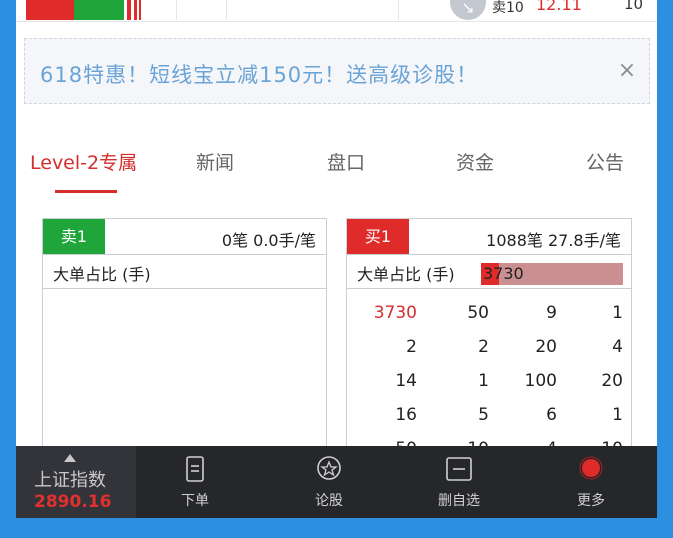 This screenshot has width=673, height=538. What do you see at coordinates (503, 273) in the screenshot?
I see `large-order-ratio-value: 3730` at bounding box center [503, 273].